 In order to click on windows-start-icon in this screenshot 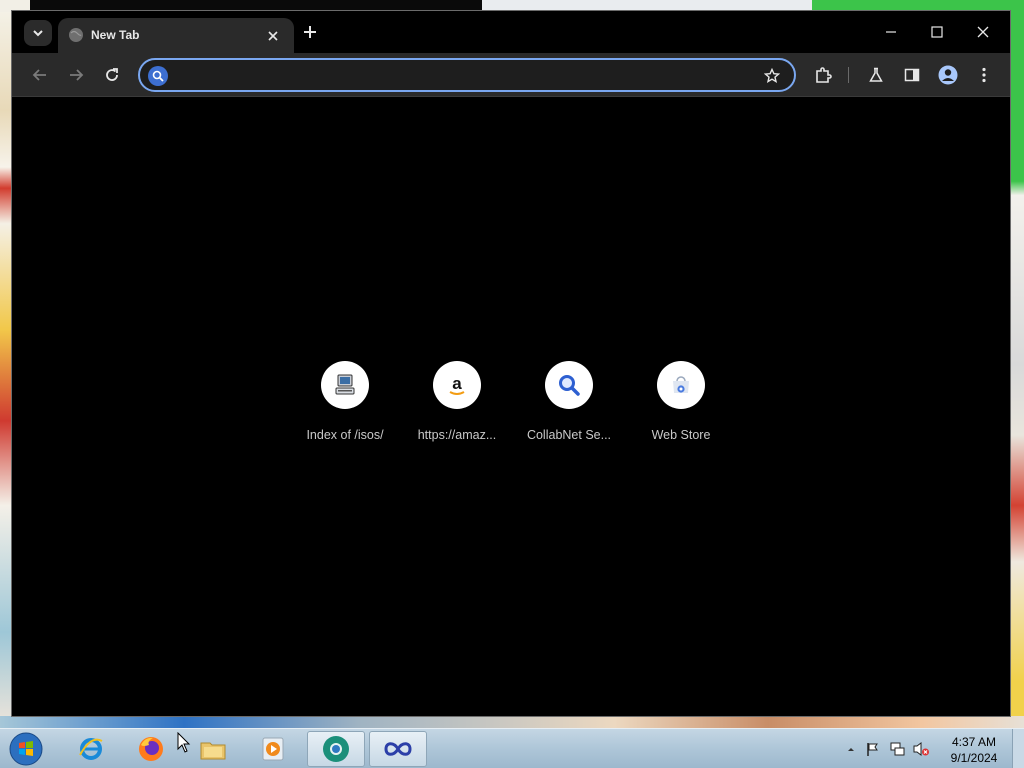, I will do `click(26, 749)`.